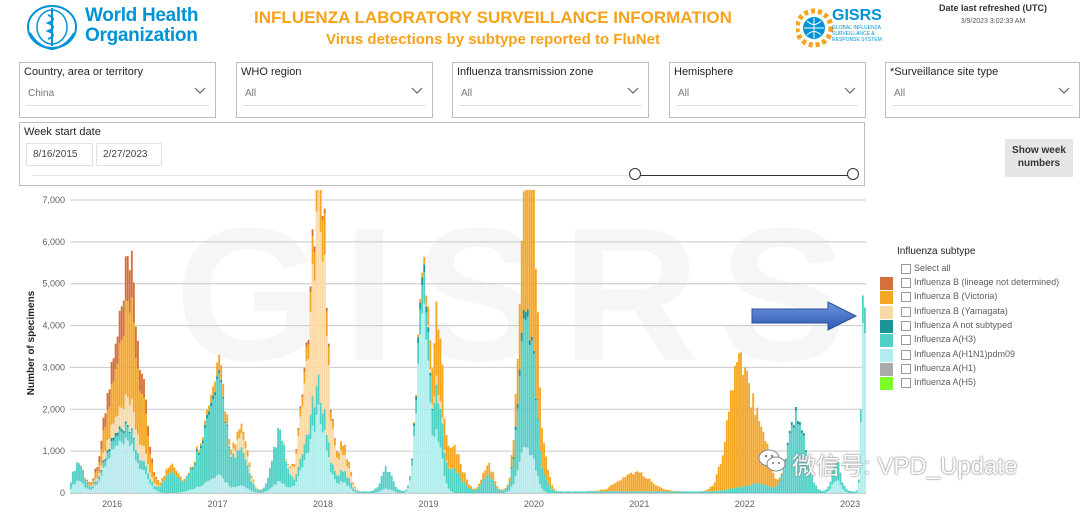 The width and height of the screenshot is (1080, 515). I want to click on y-tick-label: 4,000, so click(53, 326).